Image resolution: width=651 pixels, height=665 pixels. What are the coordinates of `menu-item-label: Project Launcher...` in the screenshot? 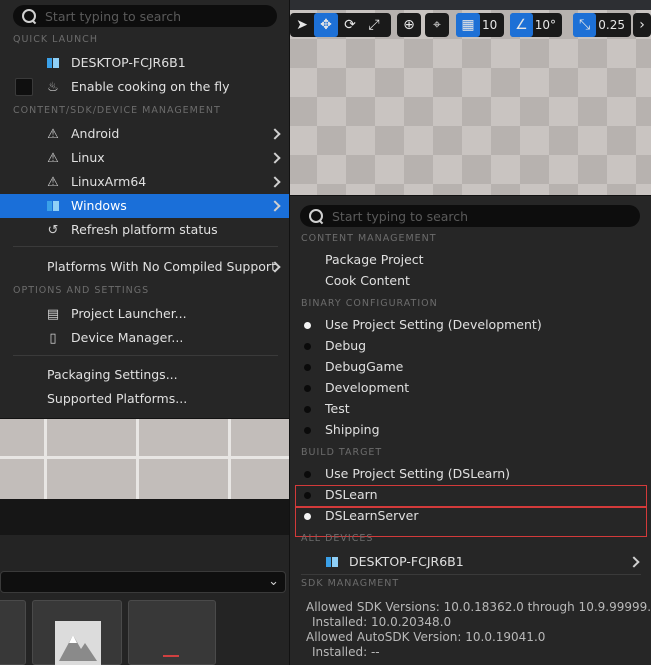 It's located at (129, 313).